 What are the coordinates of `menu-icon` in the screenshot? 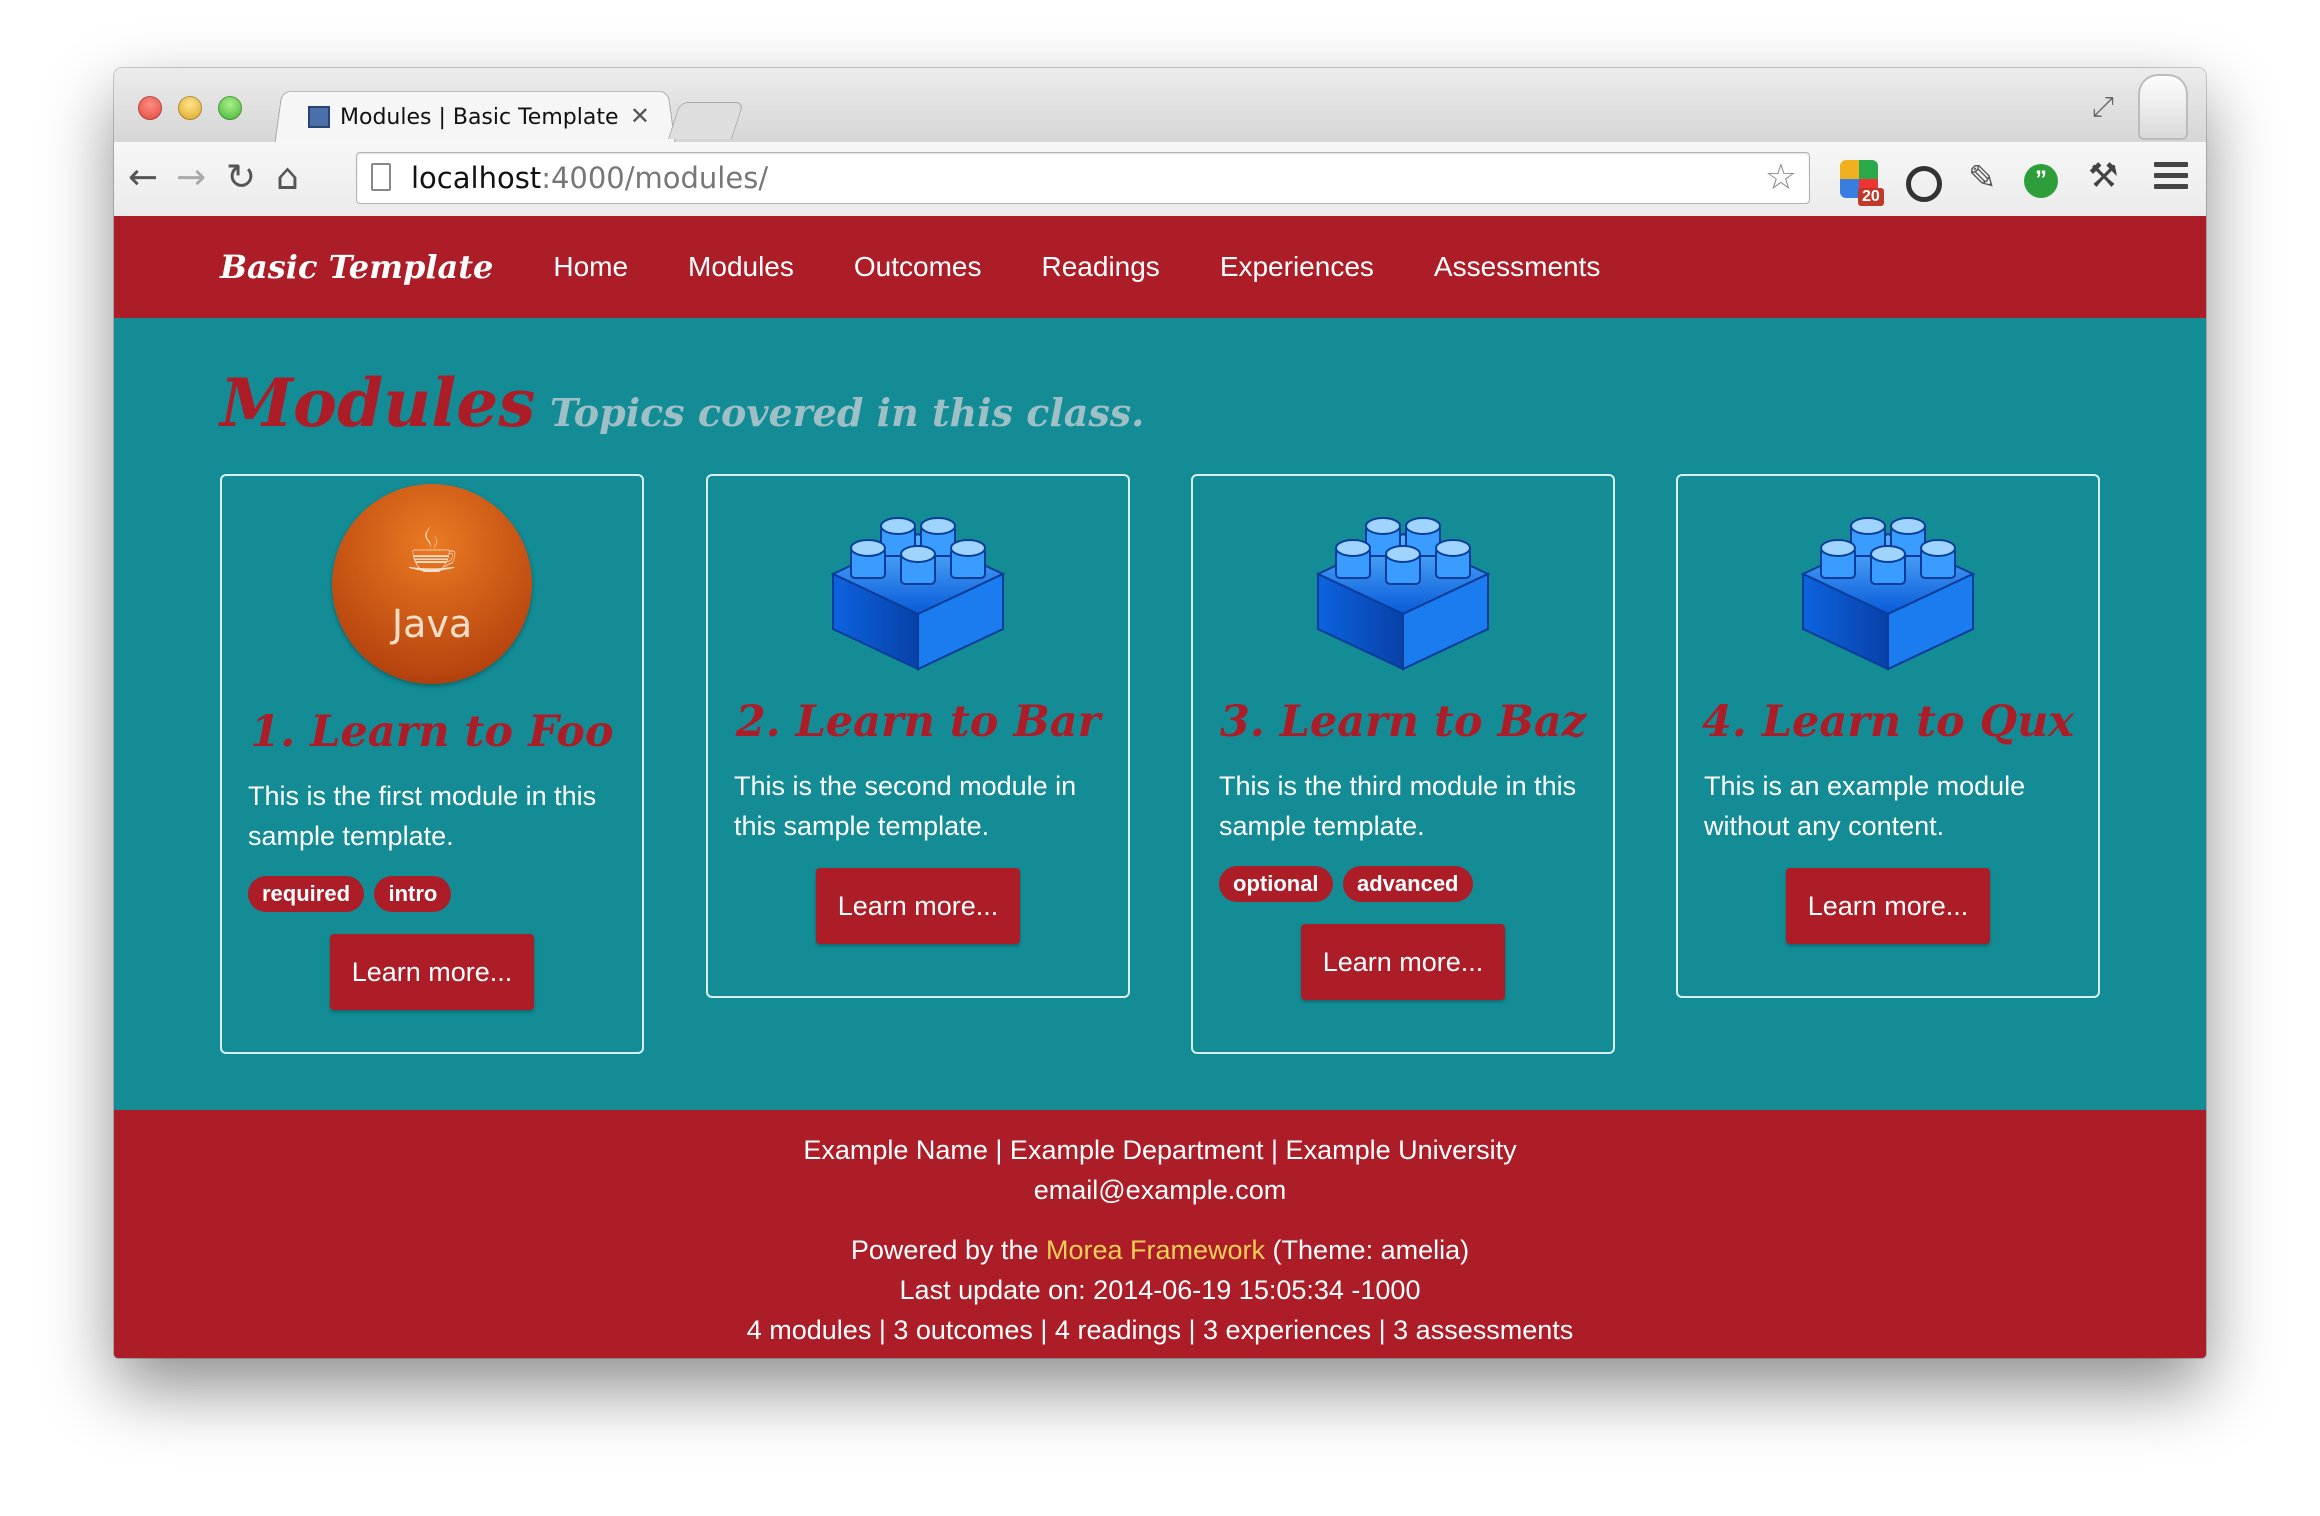 It's located at (2171, 177).